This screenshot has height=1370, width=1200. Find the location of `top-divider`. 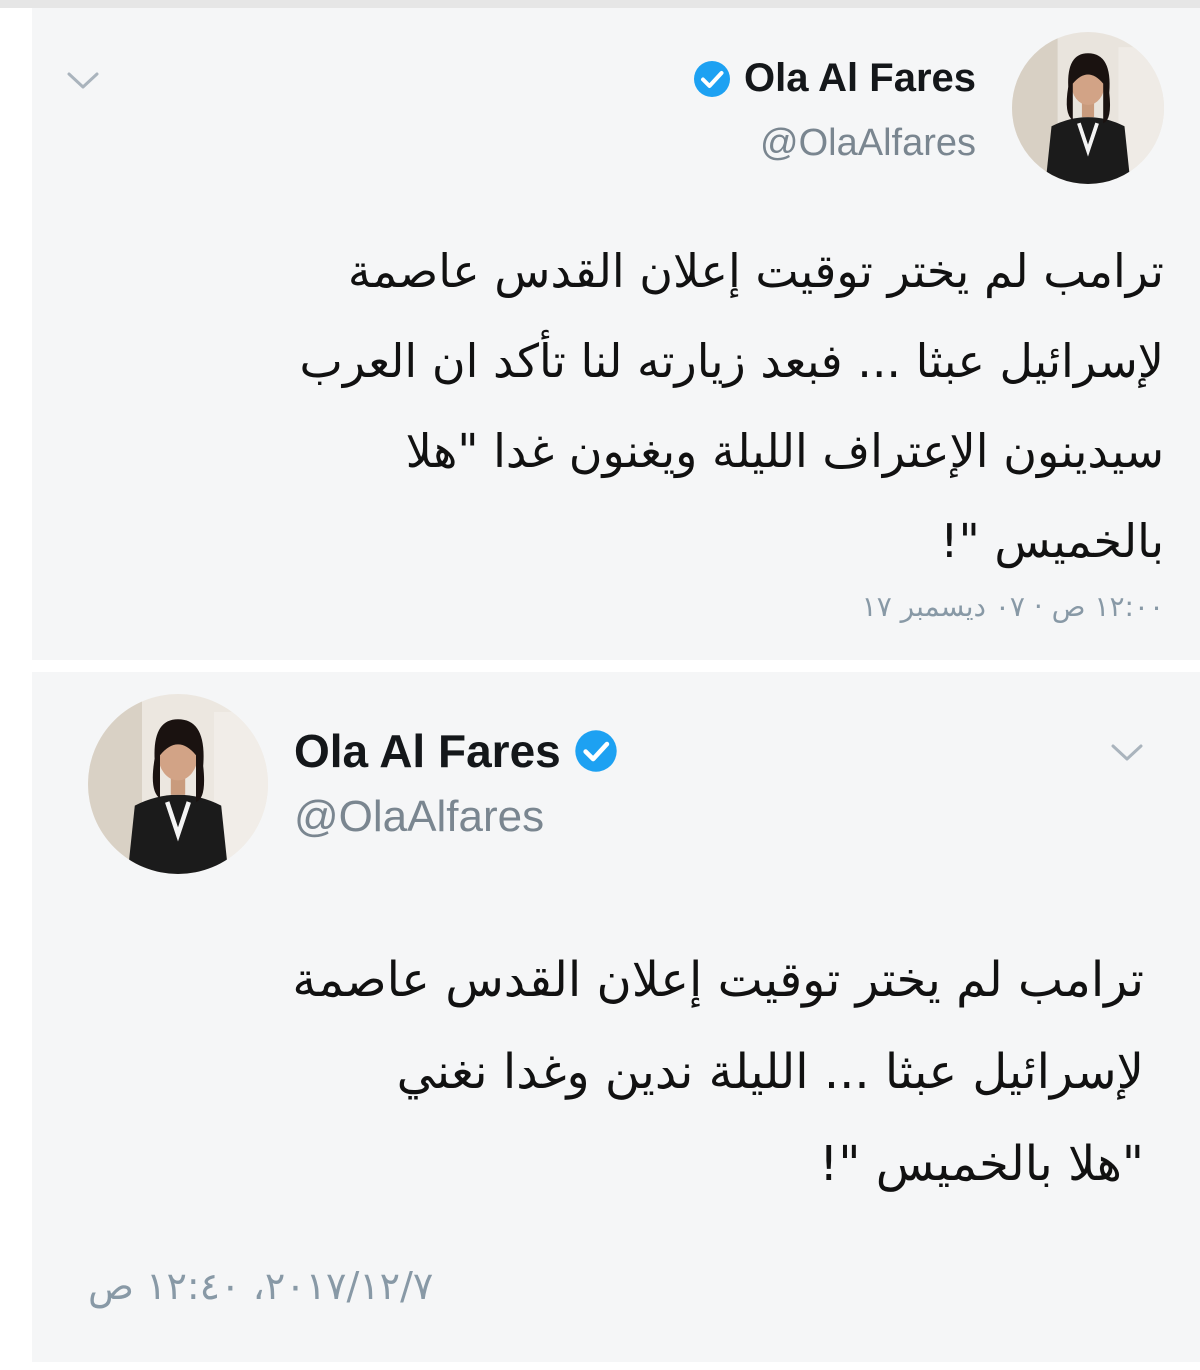

top-divider is located at coordinates (600, 4).